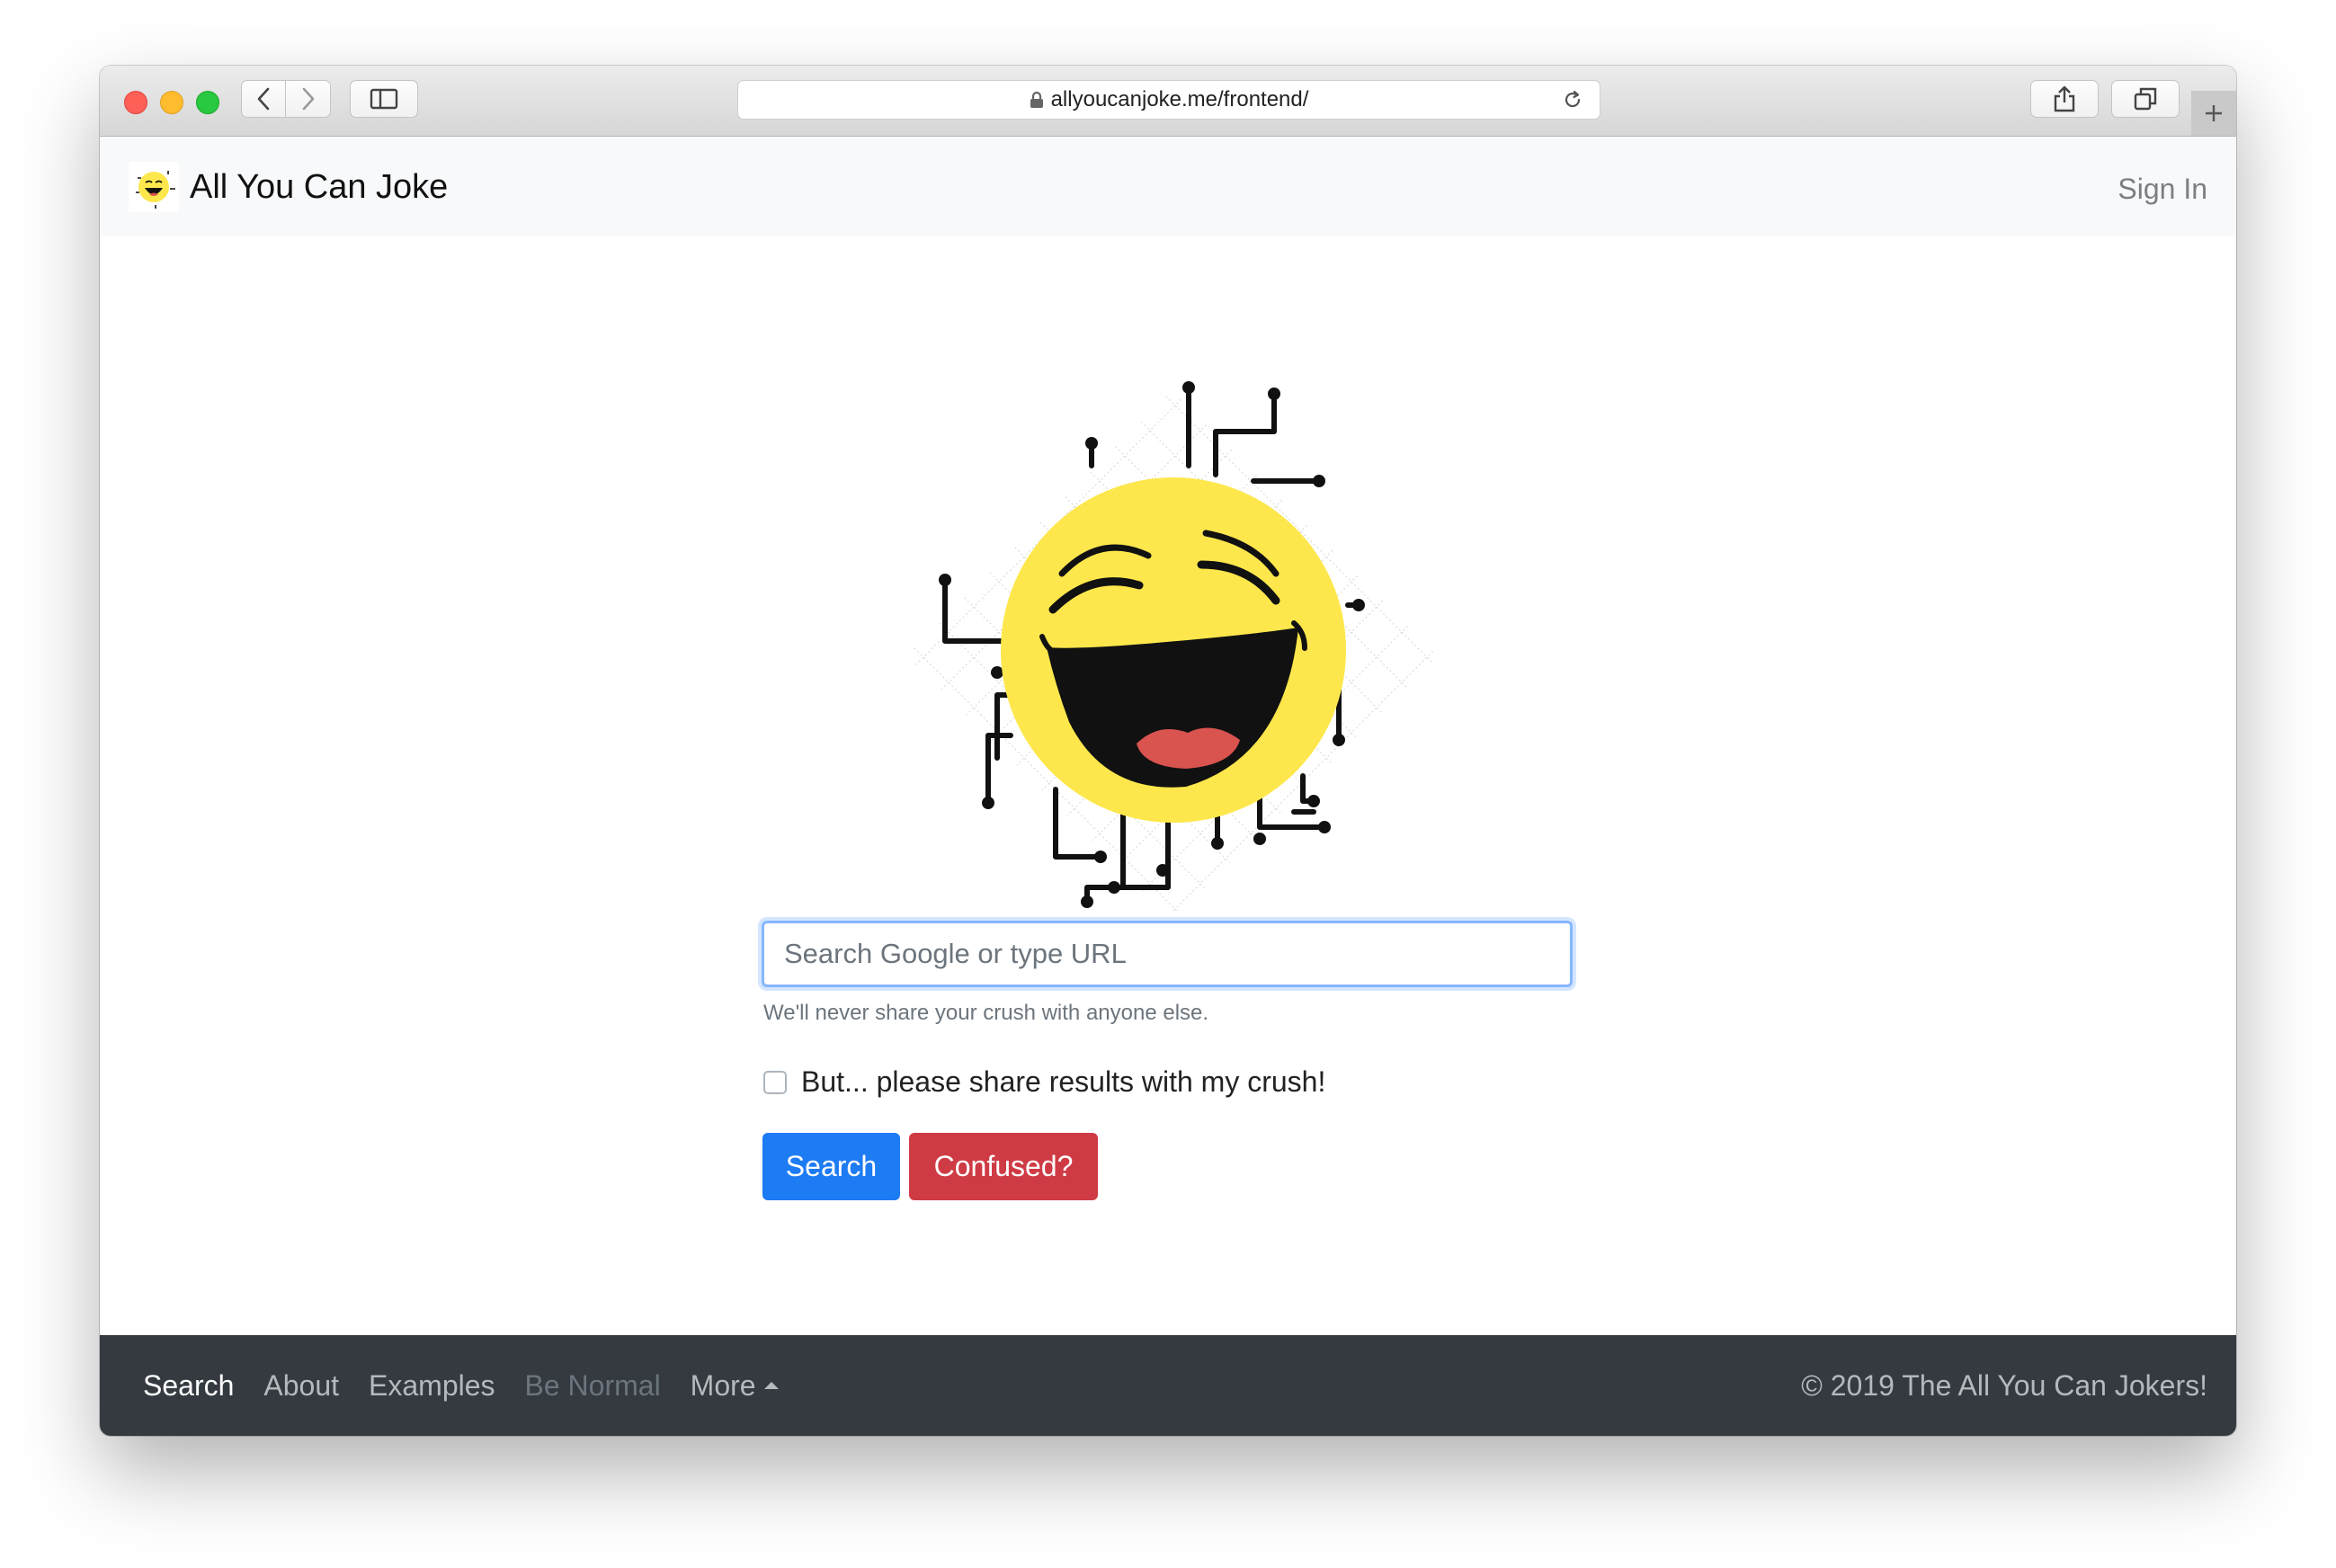 The height and width of the screenshot is (1568, 2336). I want to click on share-button, so click(2064, 99).